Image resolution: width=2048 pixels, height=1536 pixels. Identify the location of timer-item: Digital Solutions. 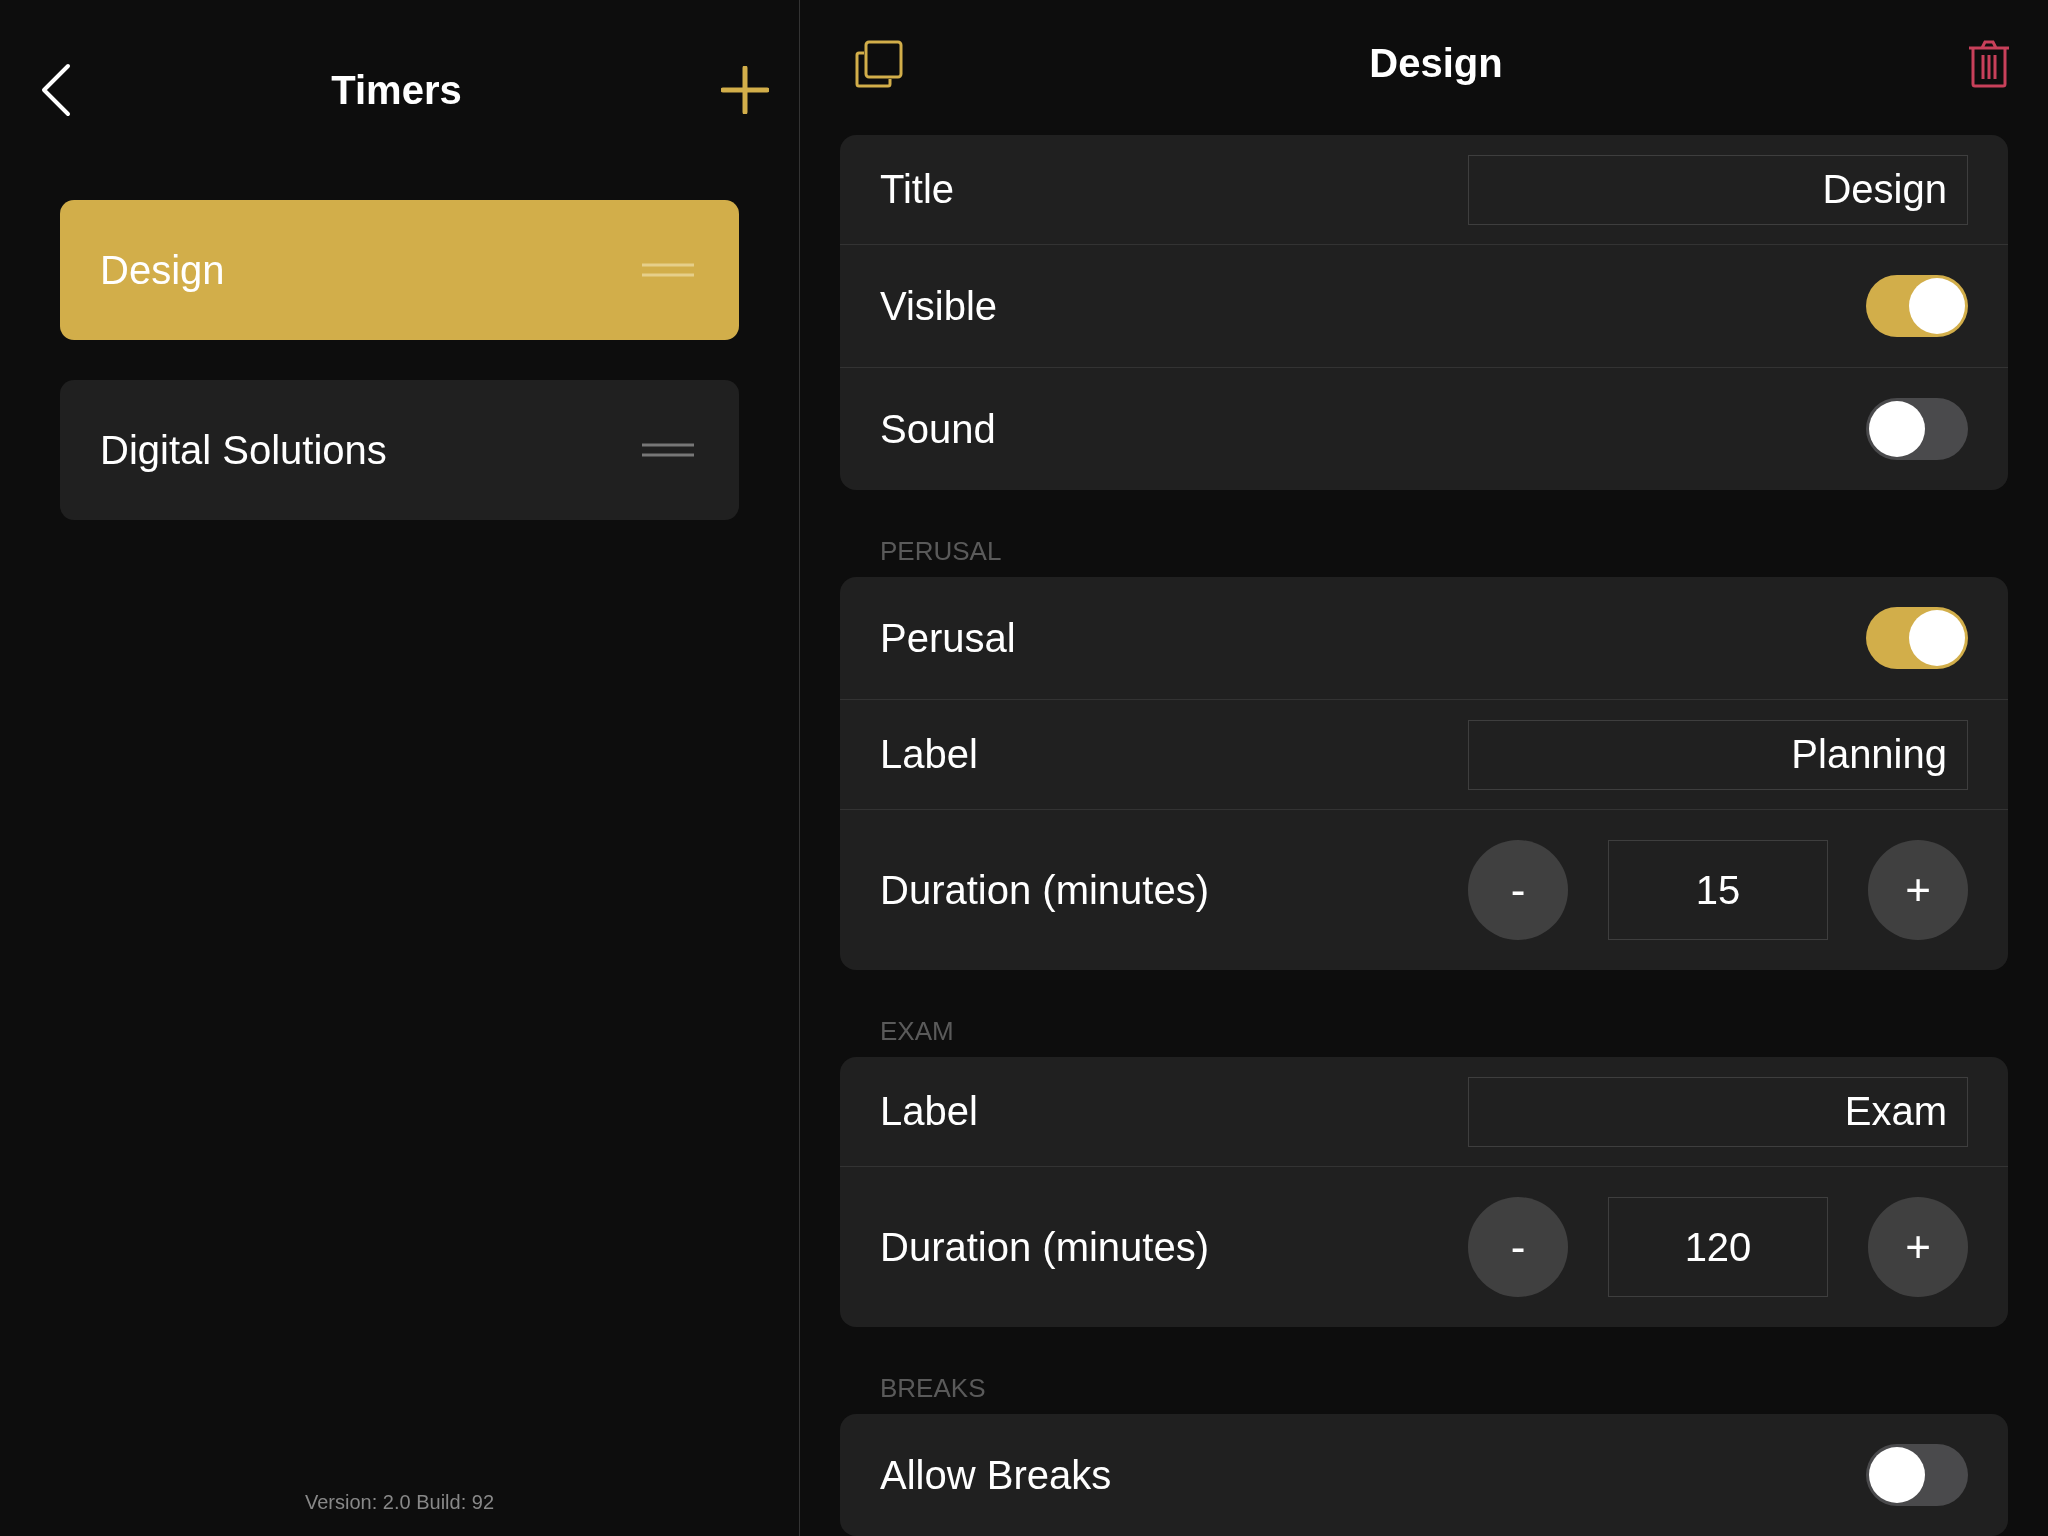
(399, 450).